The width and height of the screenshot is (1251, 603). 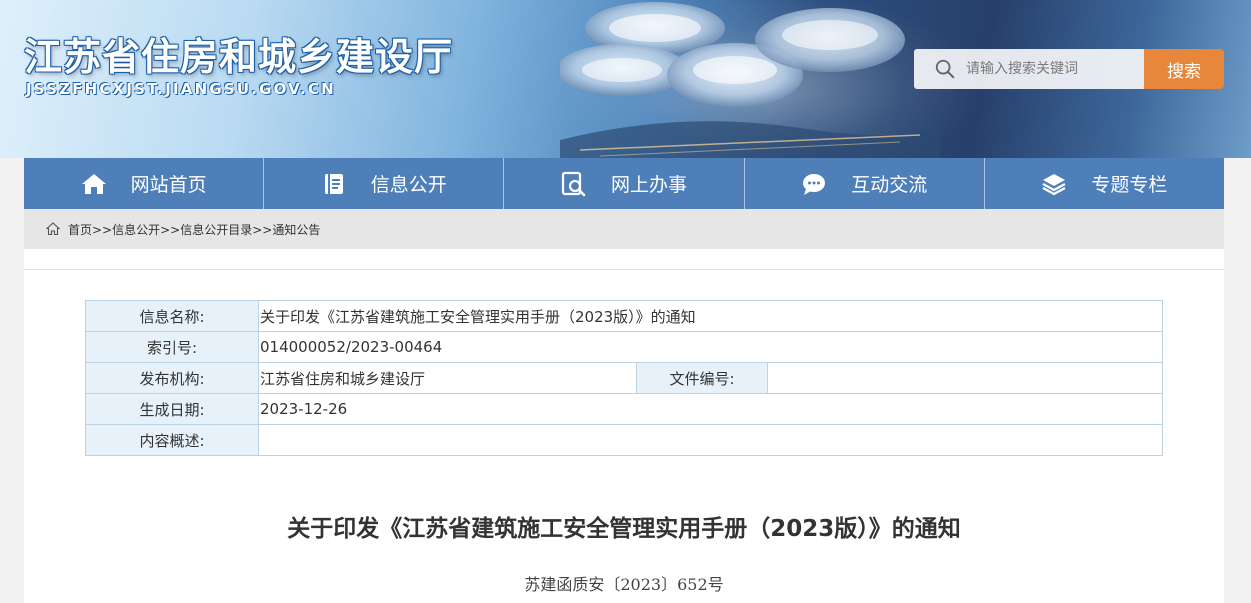 What do you see at coordinates (624, 584) in the screenshot?
I see `article-doc-number: 苏建函质安〔2023〕652号` at bounding box center [624, 584].